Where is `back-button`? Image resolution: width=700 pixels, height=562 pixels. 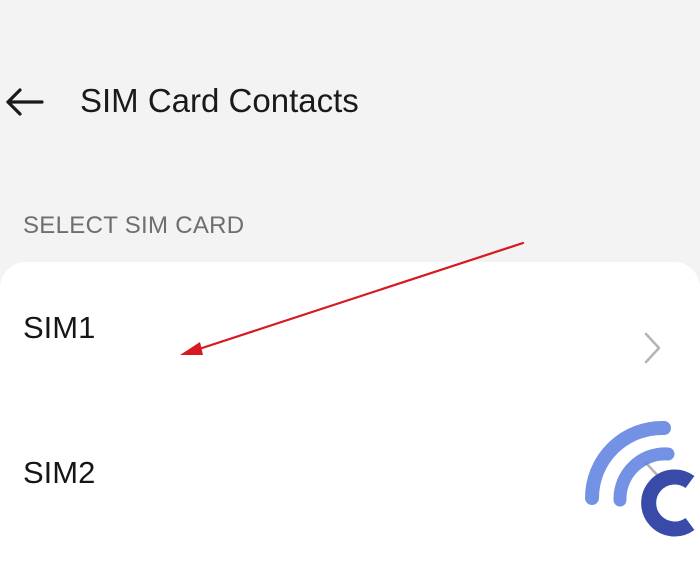 back-button is located at coordinates (30, 102).